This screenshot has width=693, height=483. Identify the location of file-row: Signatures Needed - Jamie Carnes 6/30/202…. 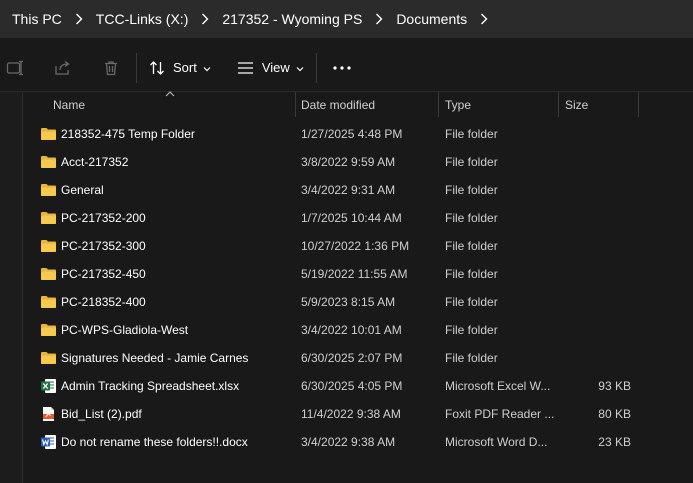
(357, 358).